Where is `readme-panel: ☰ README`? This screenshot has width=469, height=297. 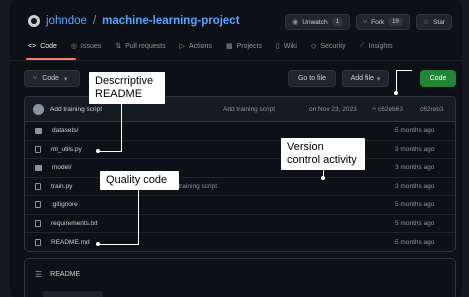 readme-panel: ☰ README is located at coordinates (240, 277).